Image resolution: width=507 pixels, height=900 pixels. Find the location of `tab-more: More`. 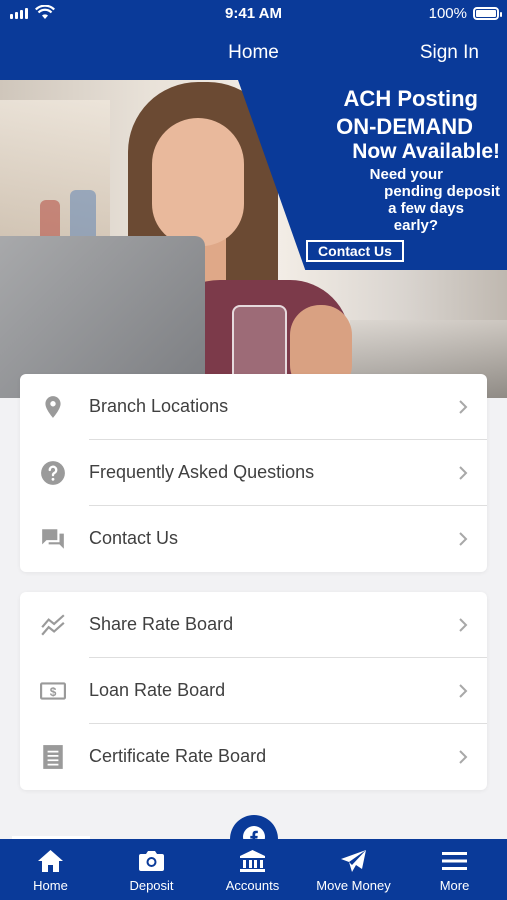

tab-more: More is located at coordinates (454, 869).